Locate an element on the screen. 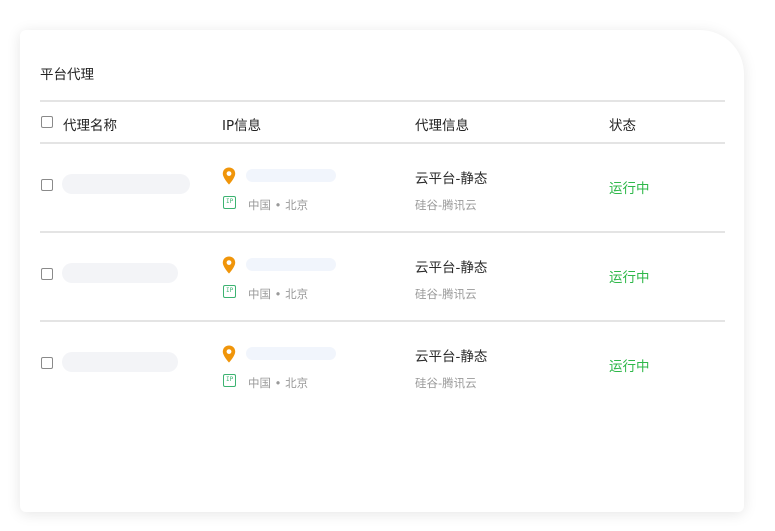 This screenshot has width=775, height=531. column-header-name: 代理名称 is located at coordinates (90, 126).